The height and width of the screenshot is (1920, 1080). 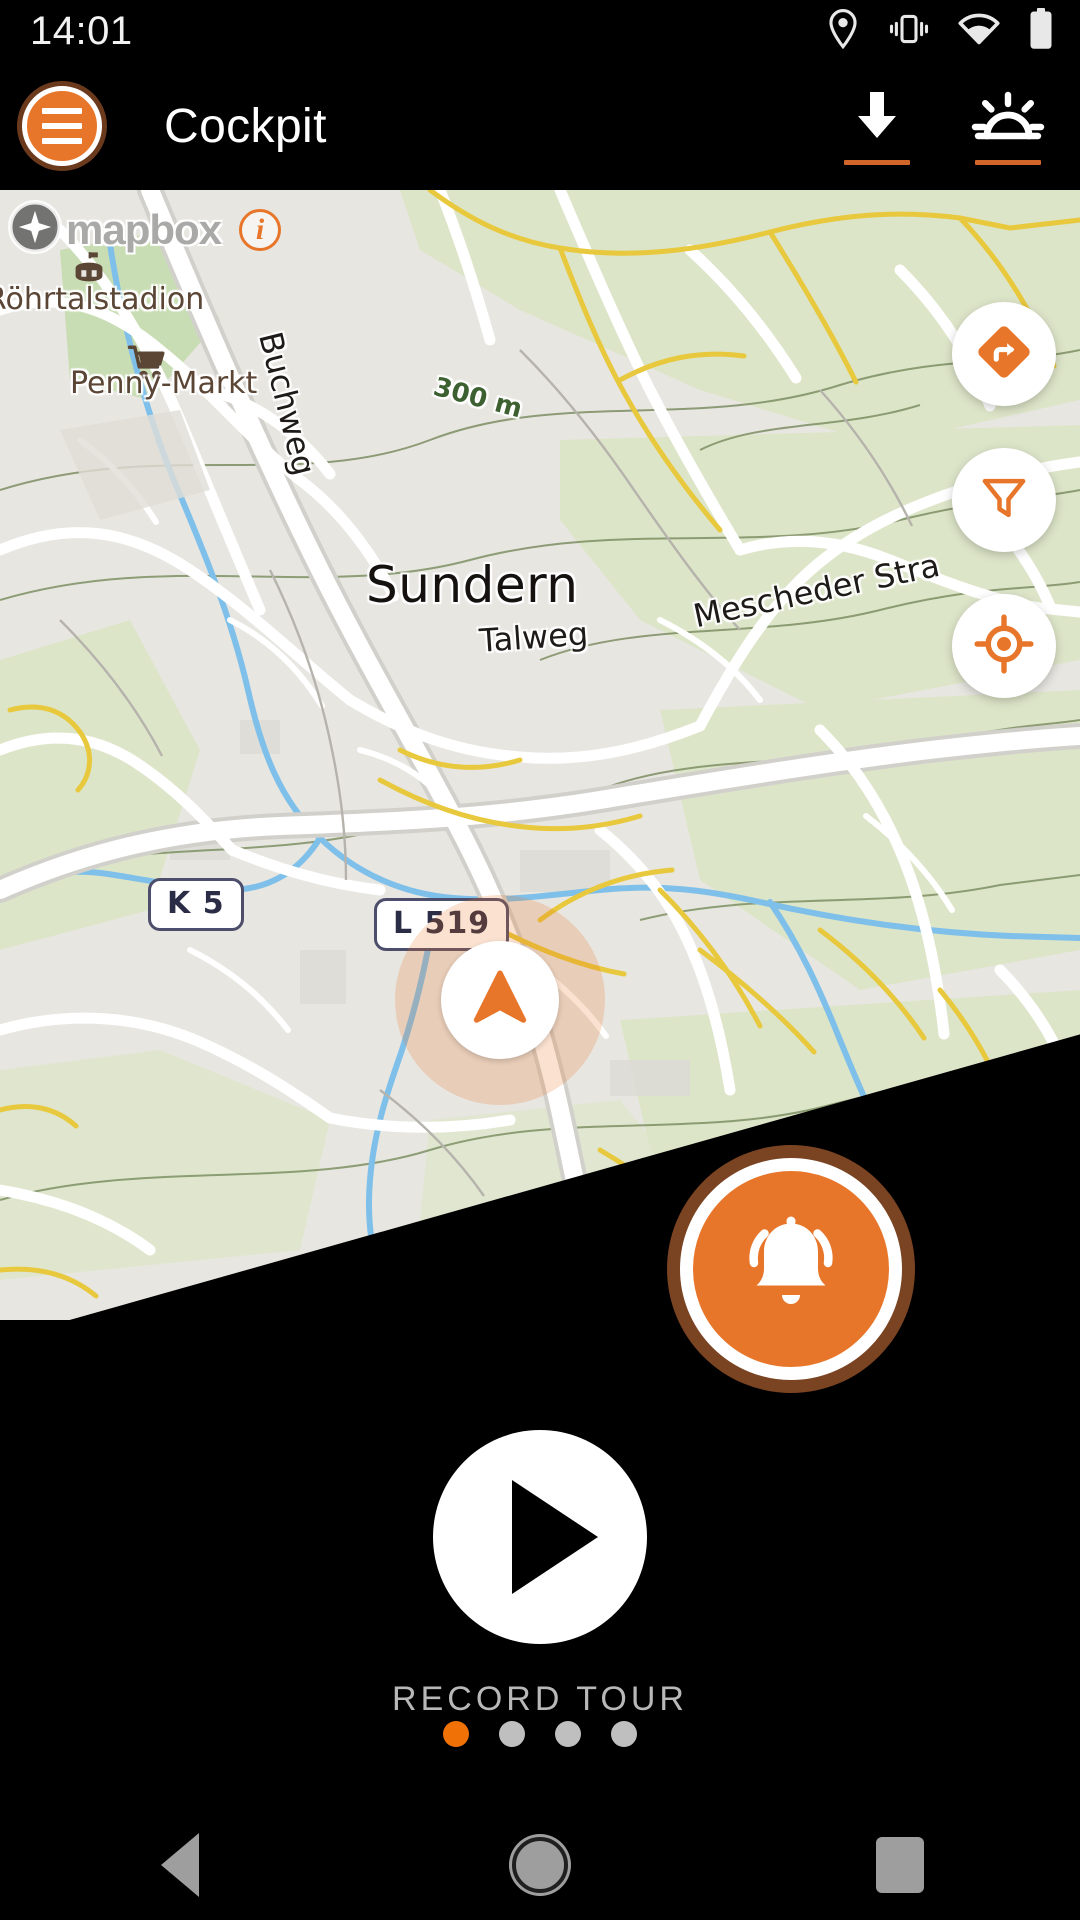 I want to click on status-bar-icons, so click(x=940, y=31).